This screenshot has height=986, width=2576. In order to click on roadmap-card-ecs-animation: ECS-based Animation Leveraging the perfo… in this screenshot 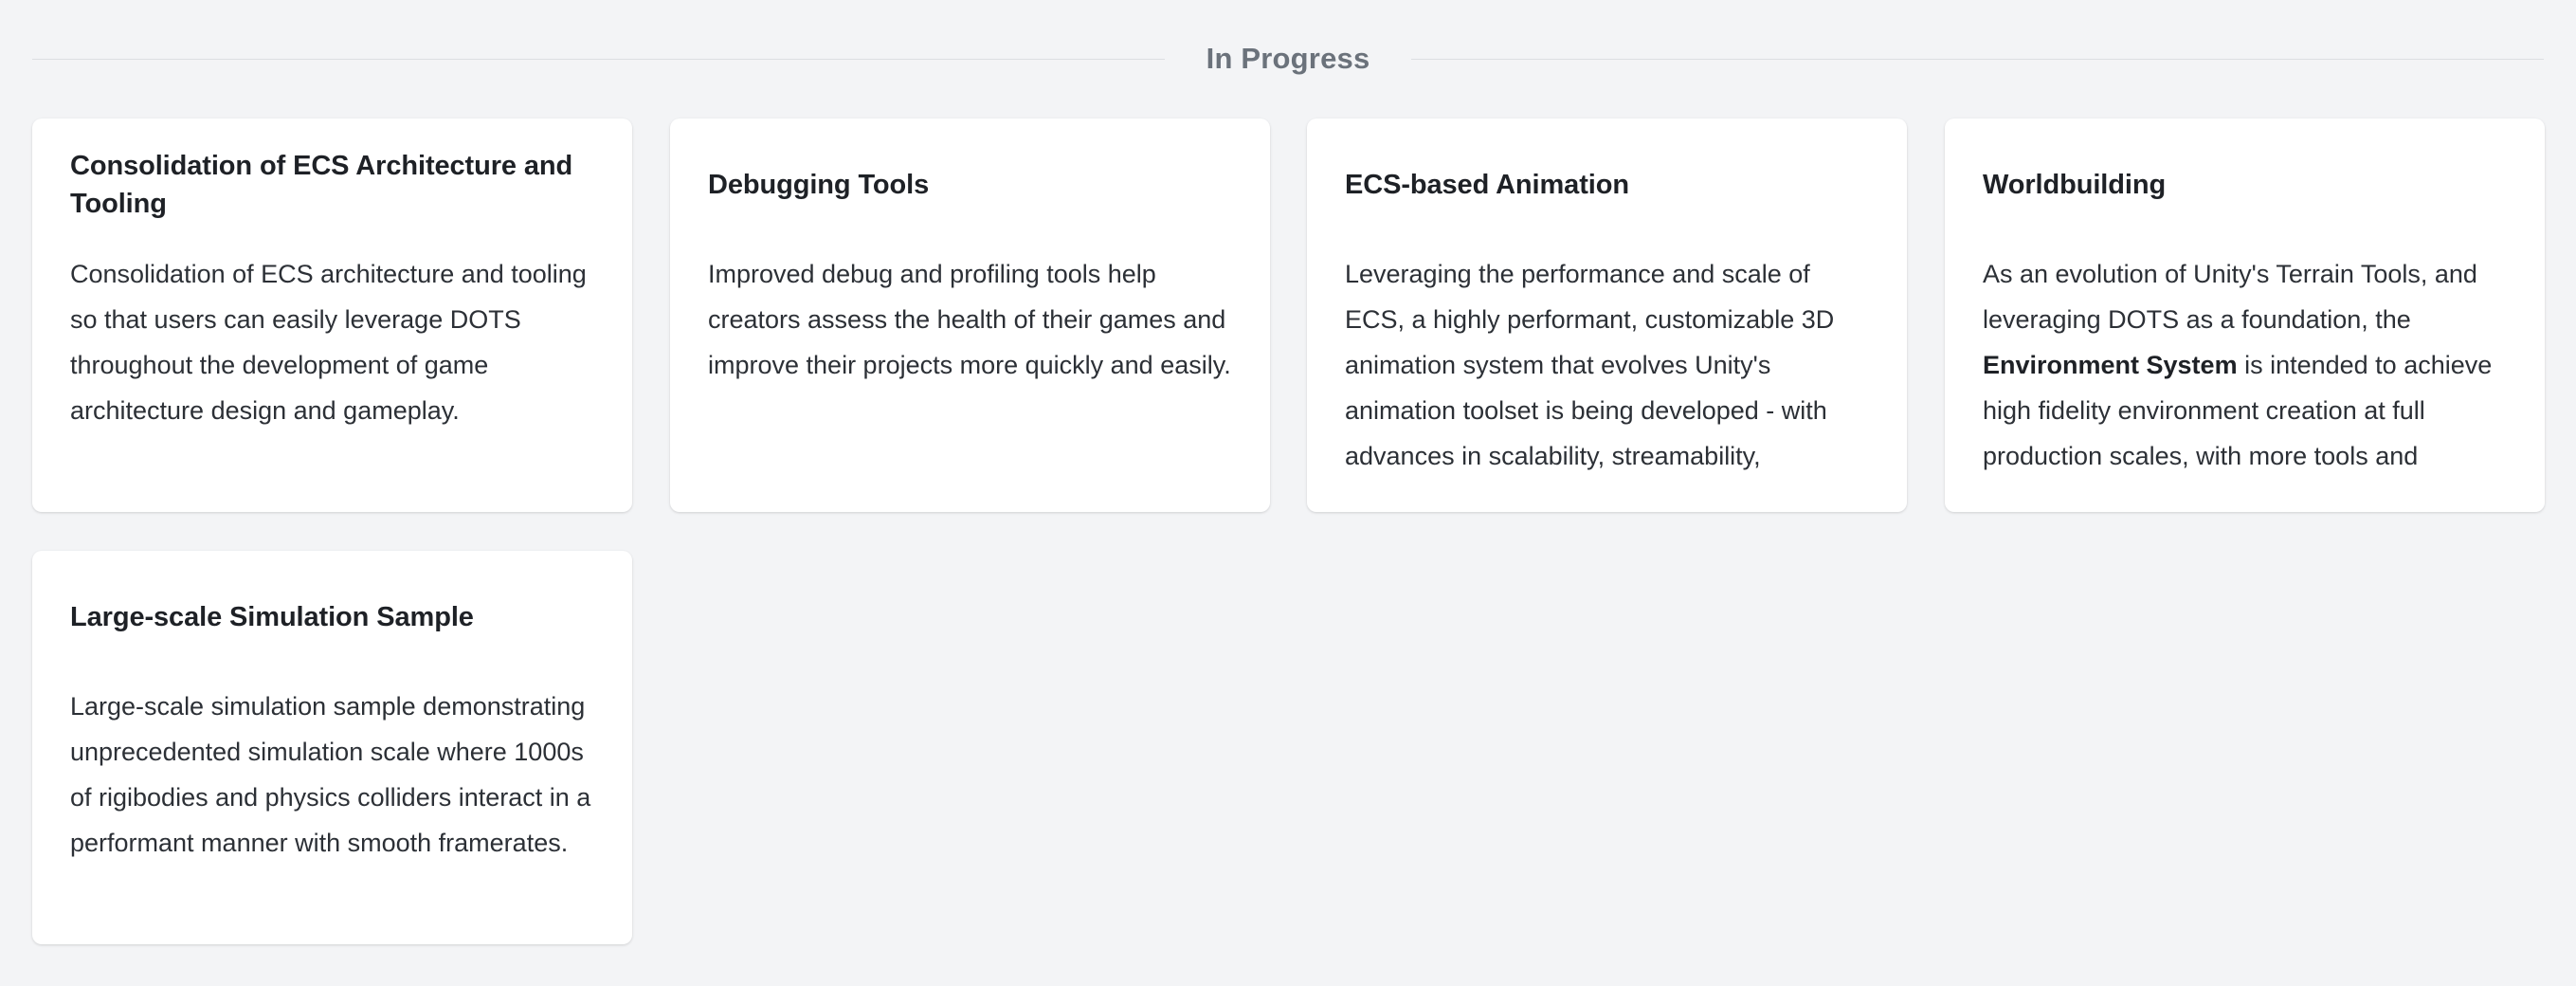, I will do `click(1607, 315)`.